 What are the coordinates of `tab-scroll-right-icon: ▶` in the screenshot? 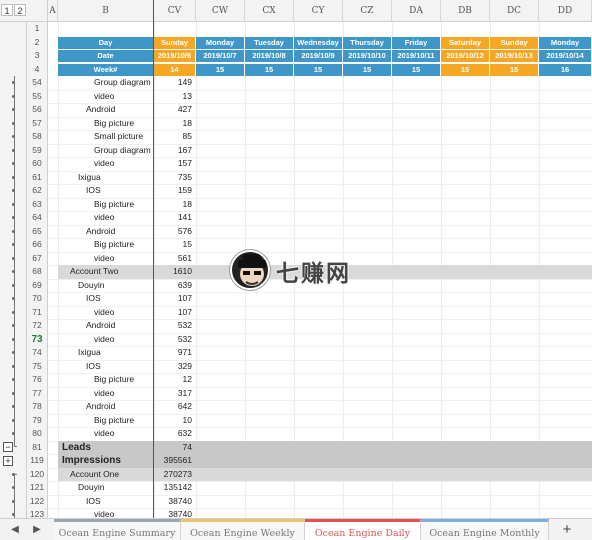 It's located at (37, 530).